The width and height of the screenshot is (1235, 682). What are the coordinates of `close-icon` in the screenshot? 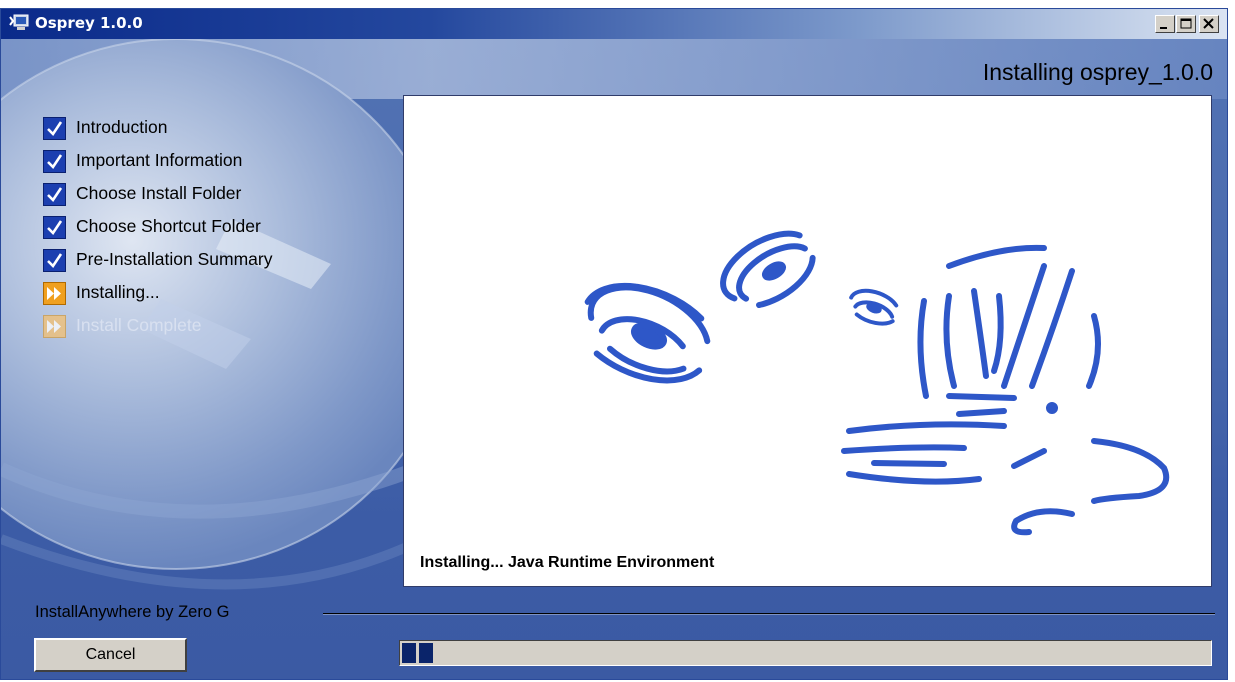 It's located at (1208, 23).